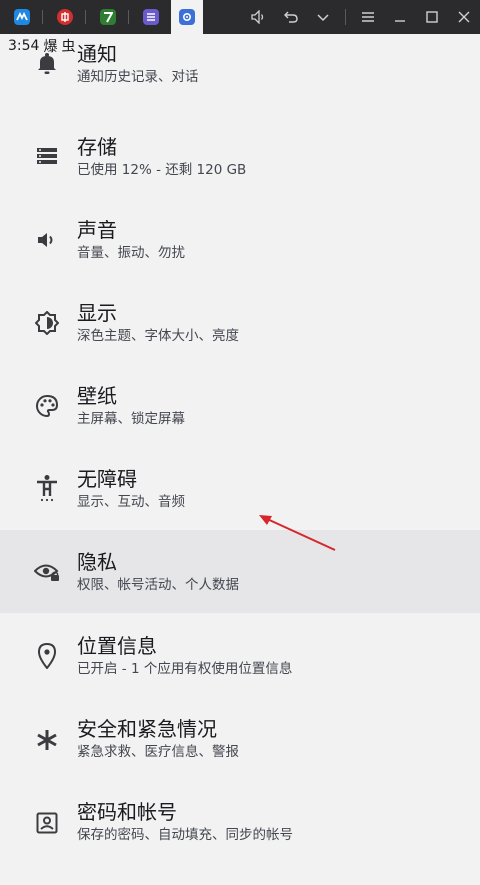 The image size is (480, 885). What do you see at coordinates (97, 54) in the screenshot?
I see `settings-item-title: 通知` at bounding box center [97, 54].